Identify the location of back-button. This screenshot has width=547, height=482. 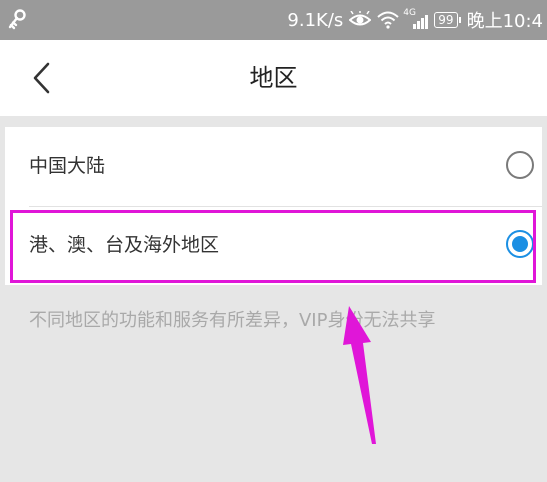
(42, 78).